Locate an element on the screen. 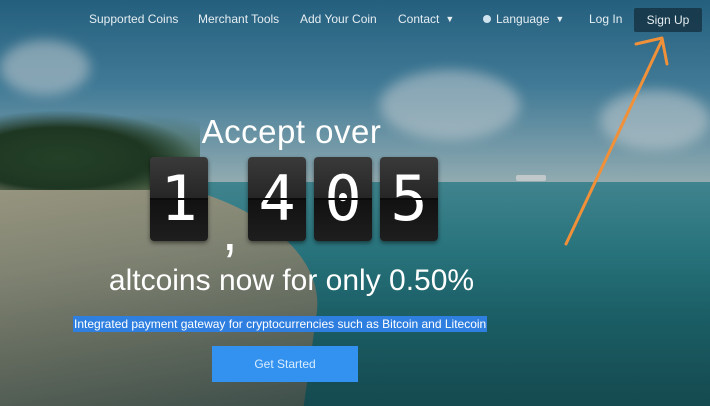 This screenshot has width=710, height=406. nav-language: Language ▼ is located at coordinates (523, 19).